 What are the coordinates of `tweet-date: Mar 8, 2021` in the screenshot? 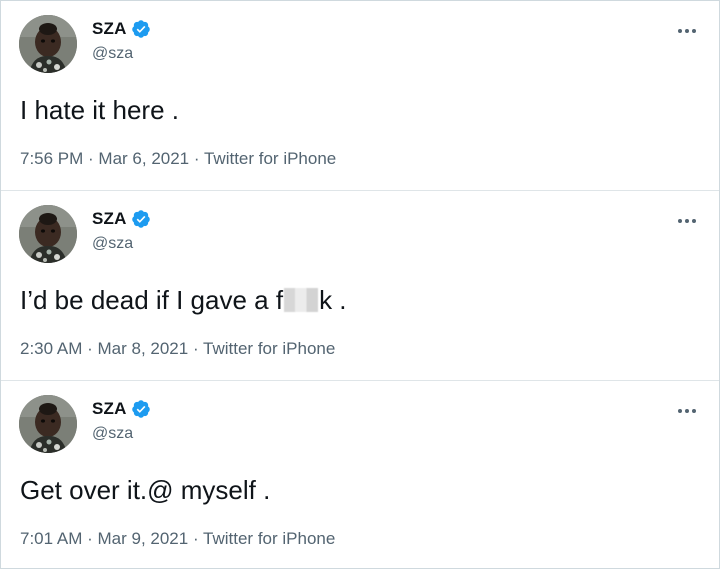 It's located at (142, 348).